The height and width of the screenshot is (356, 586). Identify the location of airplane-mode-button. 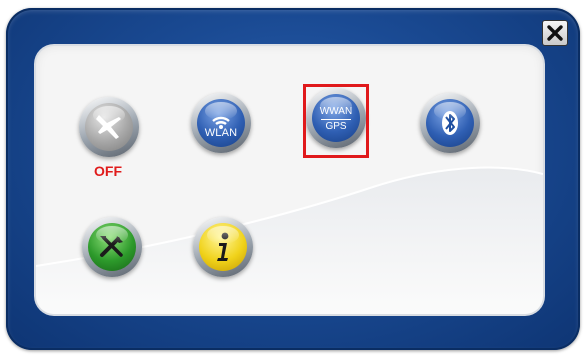
(109, 127).